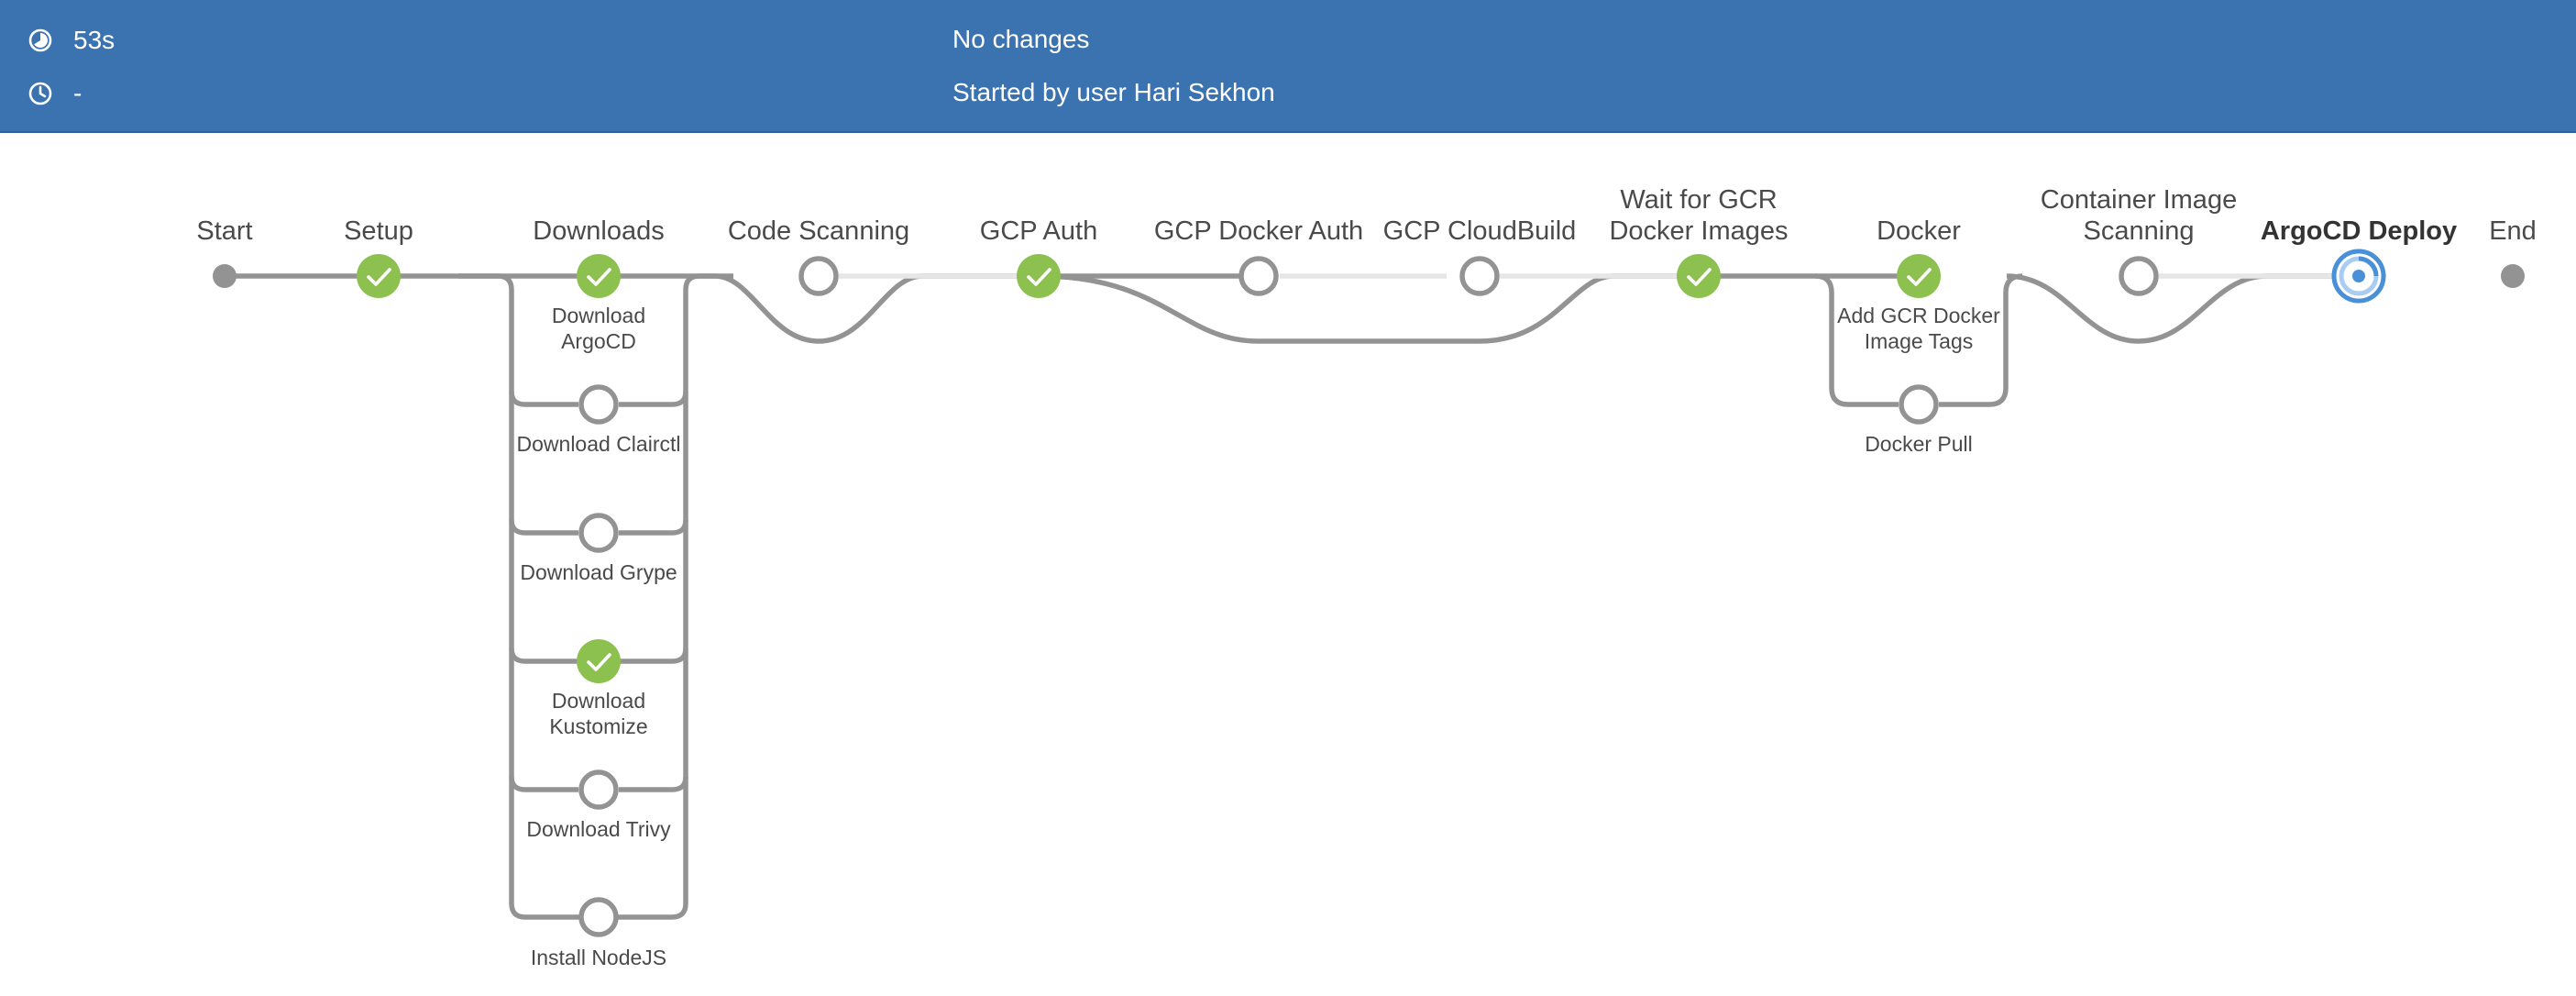 Image resolution: width=2576 pixels, height=996 pixels. Describe the element at coordinates (2513, 231) in the screenshot. I see `stage-label-end: End` at that location.